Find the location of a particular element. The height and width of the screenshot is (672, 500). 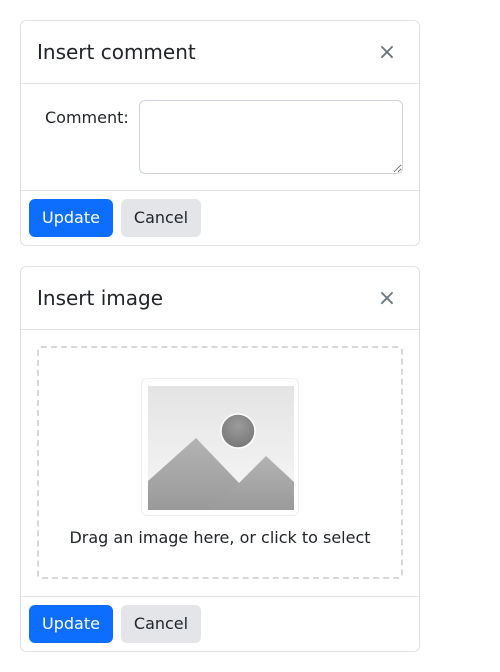

dialog-body: Comment: is located at coordinates (220, 137).